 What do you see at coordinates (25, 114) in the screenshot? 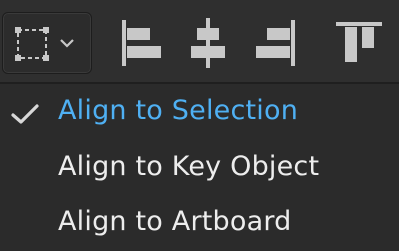
I see `checkmark-icon` at bounding box center [25, 114].